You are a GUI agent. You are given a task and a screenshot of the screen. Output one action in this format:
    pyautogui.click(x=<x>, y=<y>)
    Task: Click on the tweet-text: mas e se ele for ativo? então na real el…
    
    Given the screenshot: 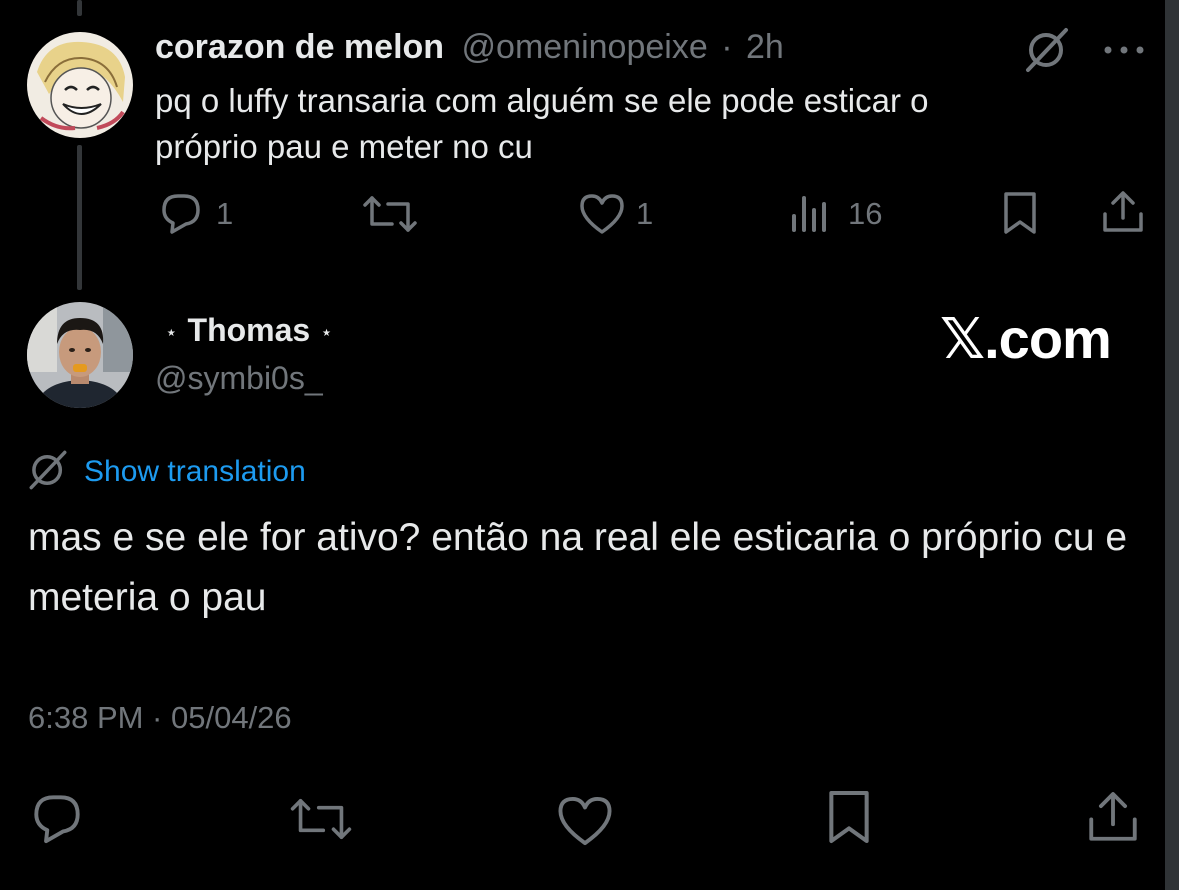 What is the action you would take?
    pyautogui.click(x=578, y=567)
    